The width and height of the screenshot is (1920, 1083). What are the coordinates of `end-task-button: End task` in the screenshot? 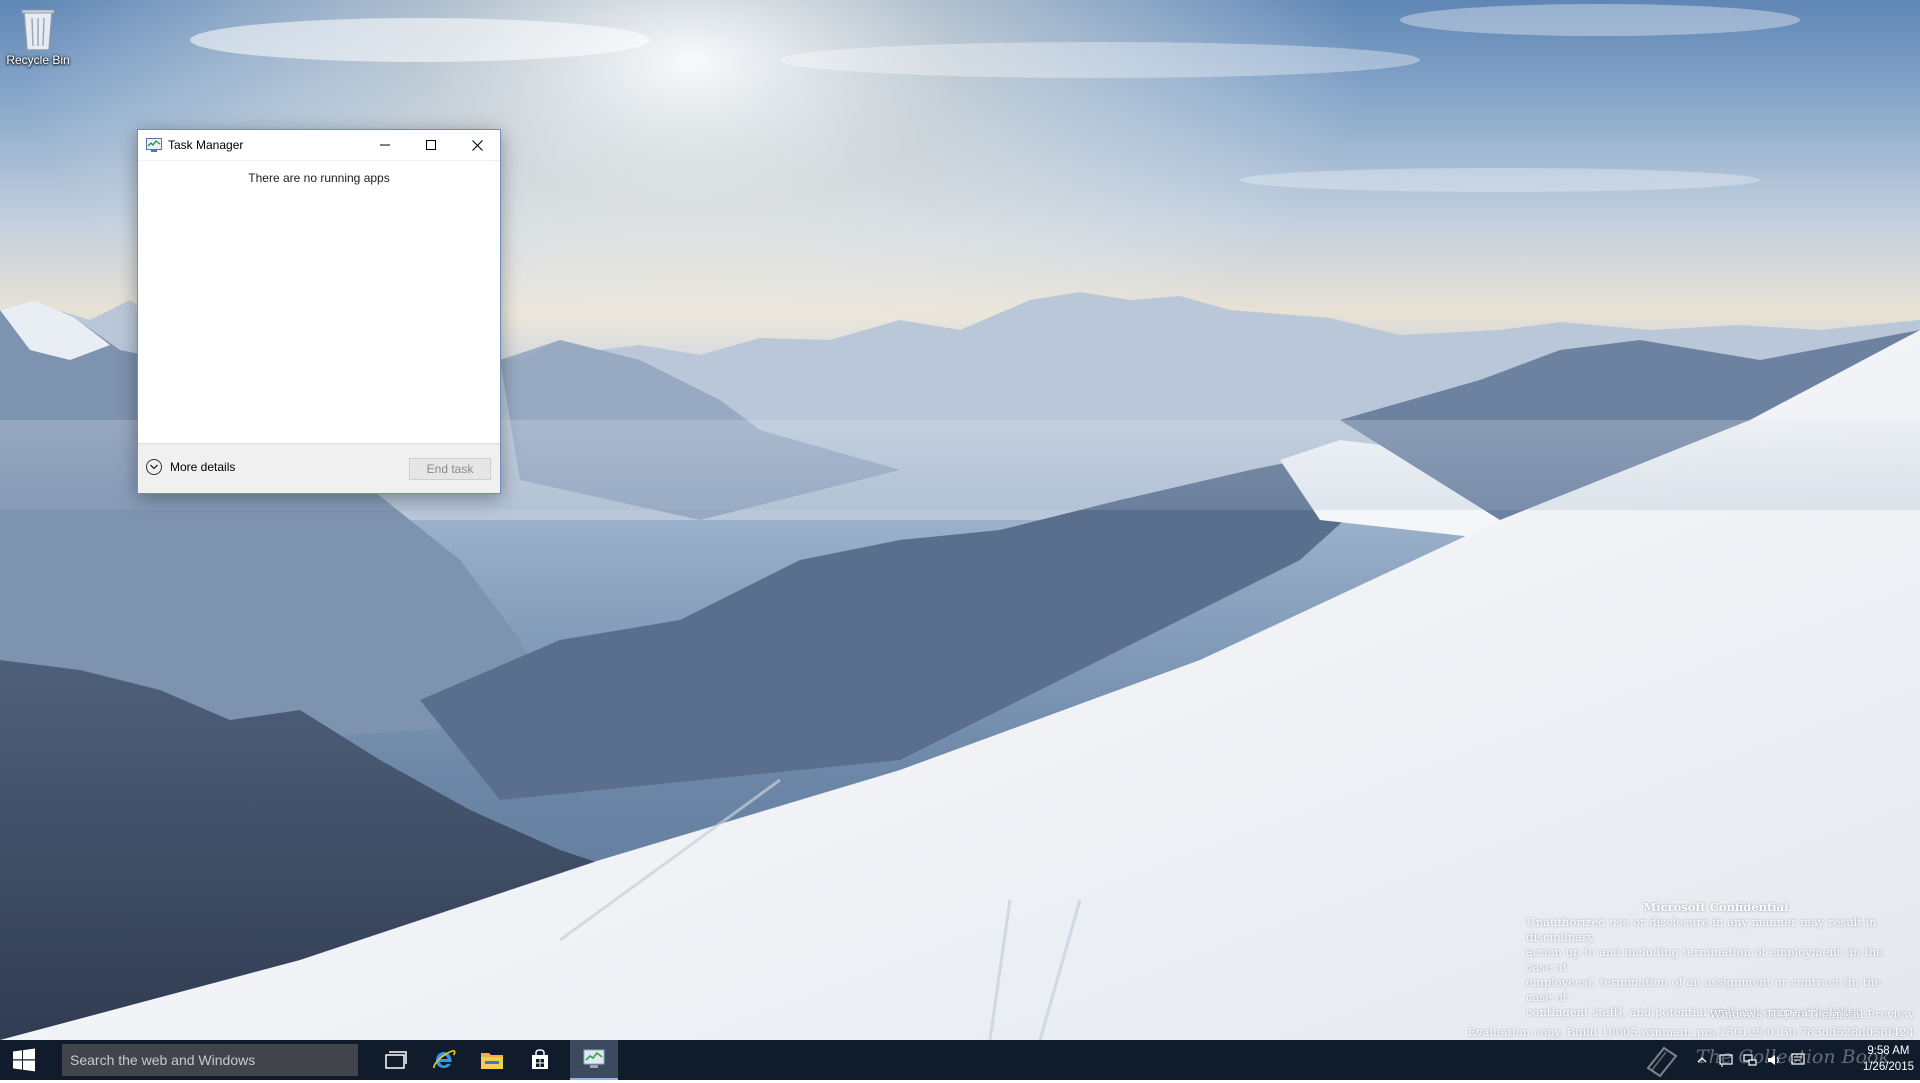 It's located at (450, 469).